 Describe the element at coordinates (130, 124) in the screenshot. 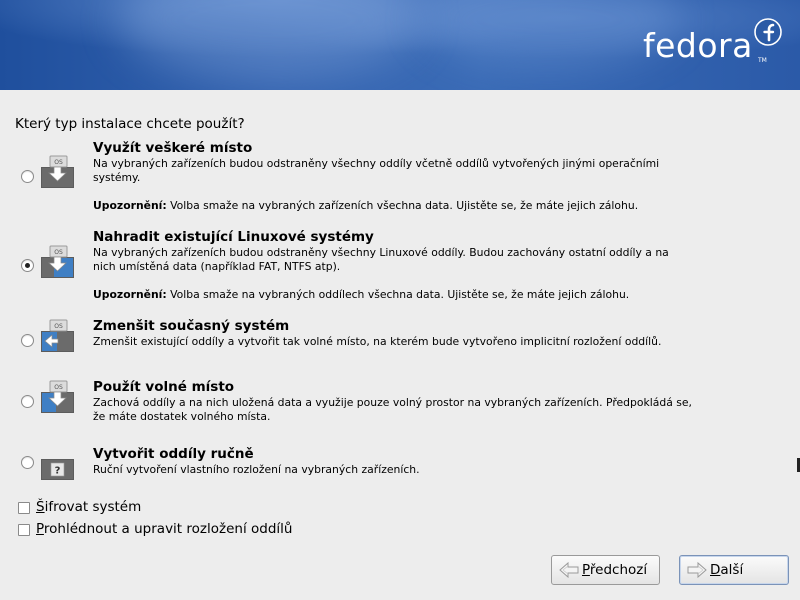

I see `installation-type-question: Který typ instalace chcete použít?` at that location.